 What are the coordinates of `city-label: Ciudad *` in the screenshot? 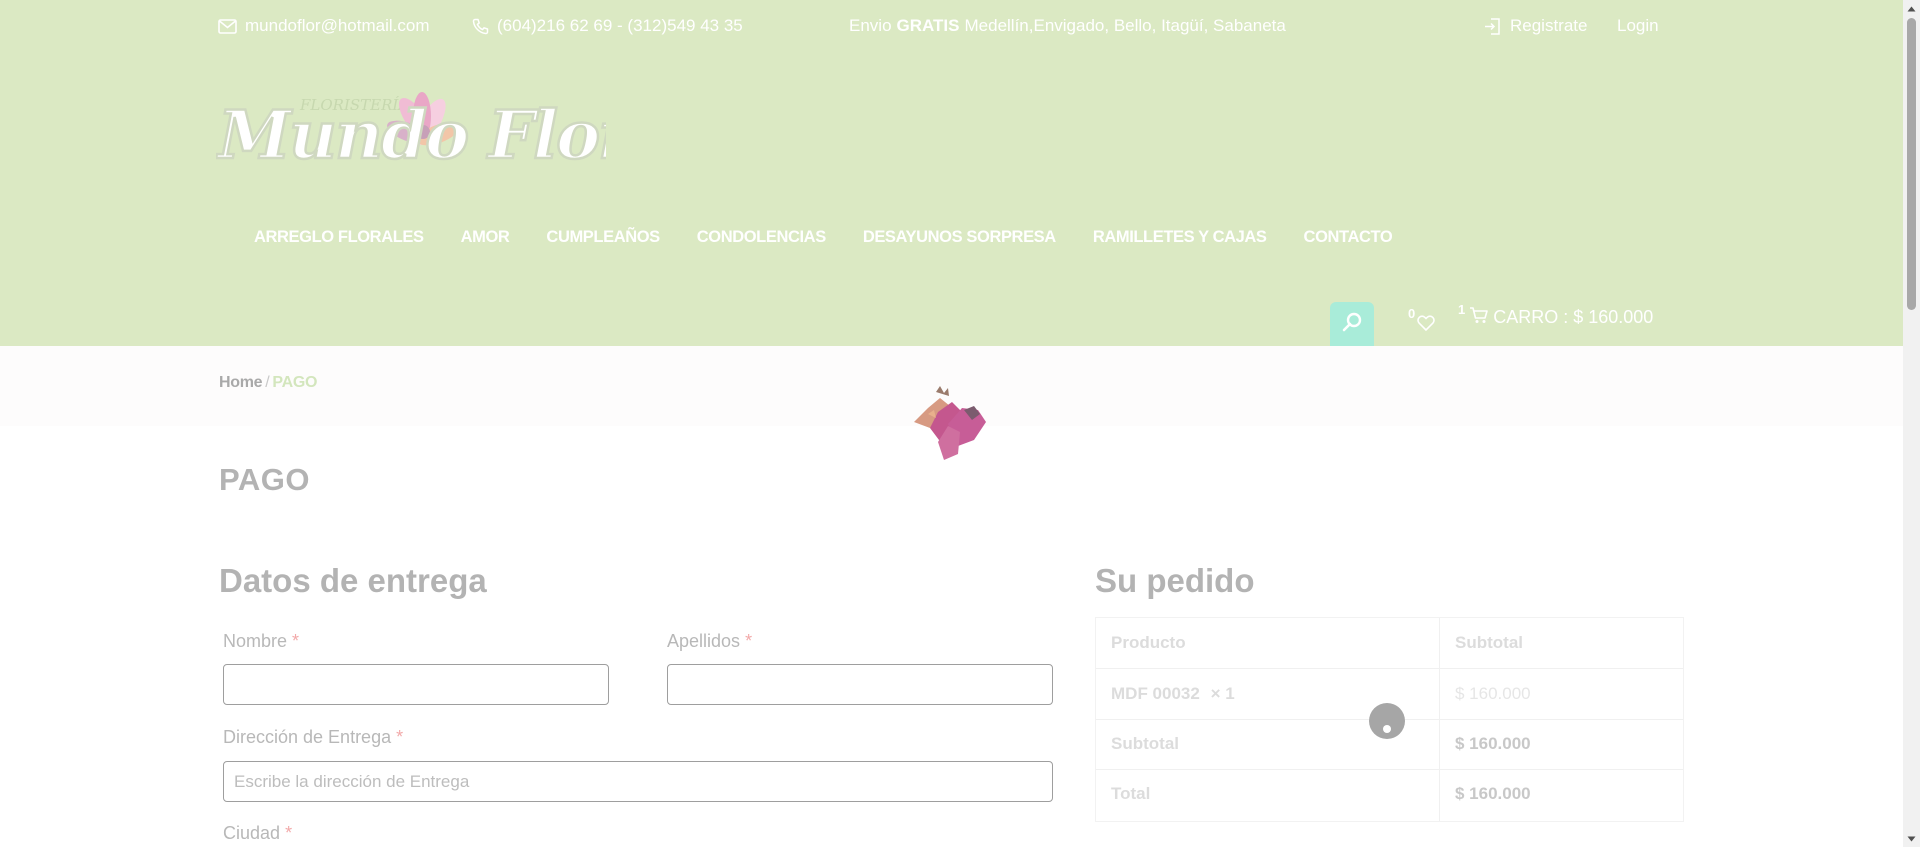 It's located at (257, 833).